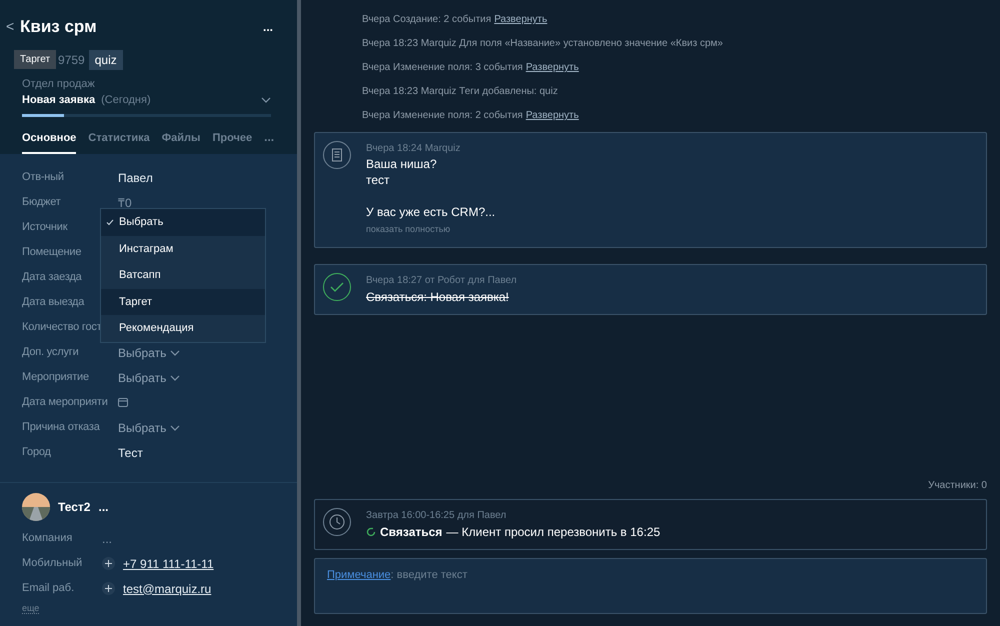 This screenshot has height=626, width=1000. I want to click on refresh-icon, so click(371, 532).